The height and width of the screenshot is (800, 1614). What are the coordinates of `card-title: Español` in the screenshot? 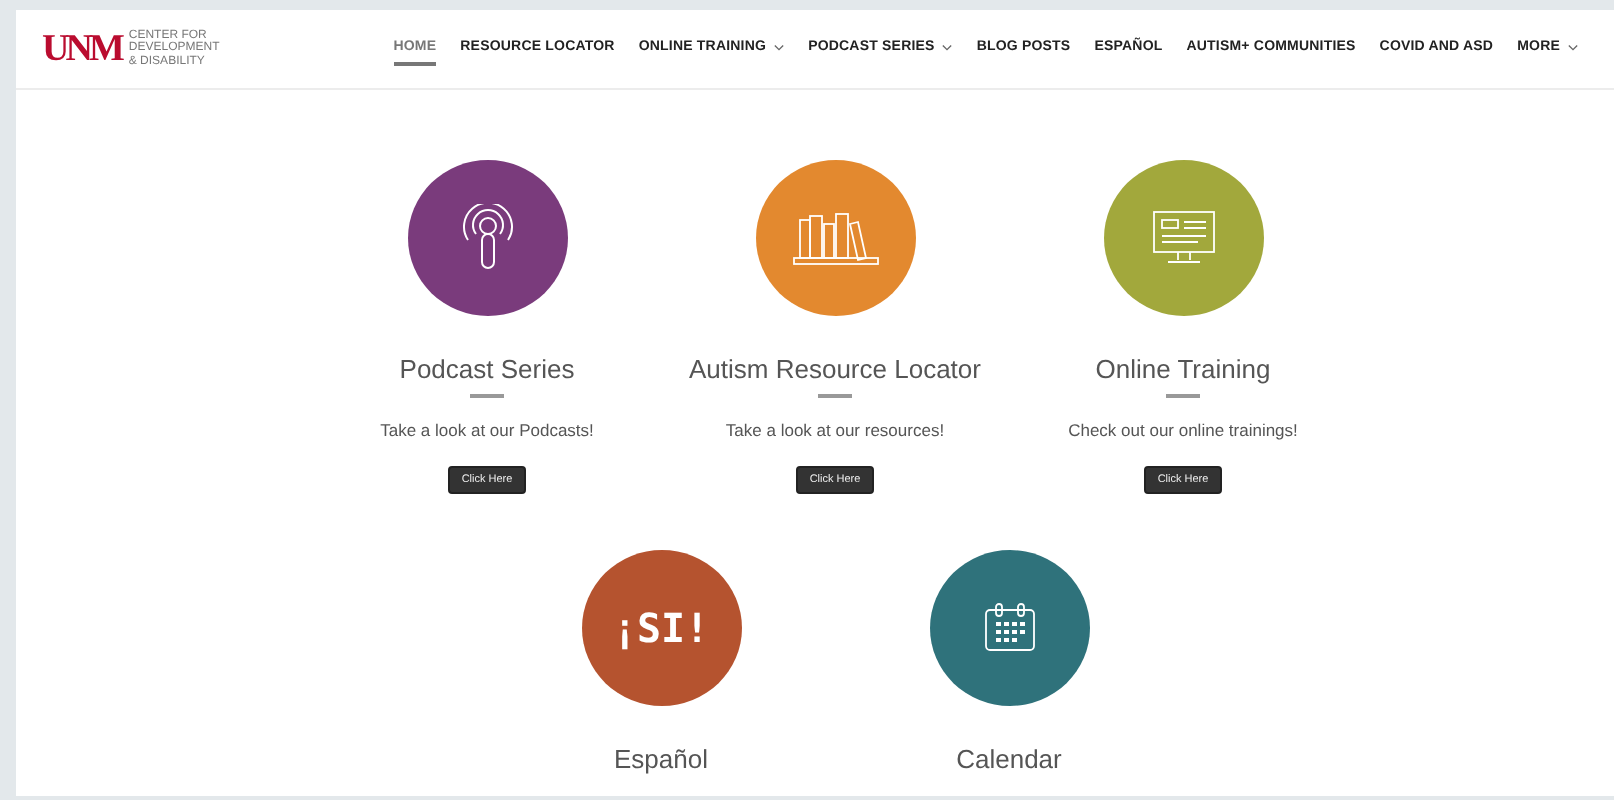 It's located at (661, 760).